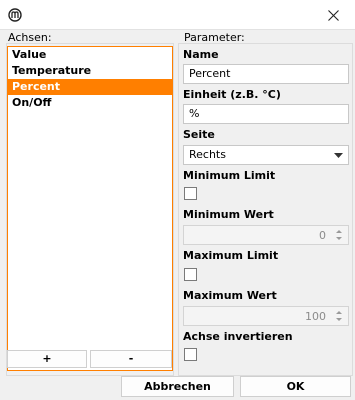  What do you see at coordinates (266, 74) in the screenshot?
I see `name-field: Percent` at bounding box center [266, 74].